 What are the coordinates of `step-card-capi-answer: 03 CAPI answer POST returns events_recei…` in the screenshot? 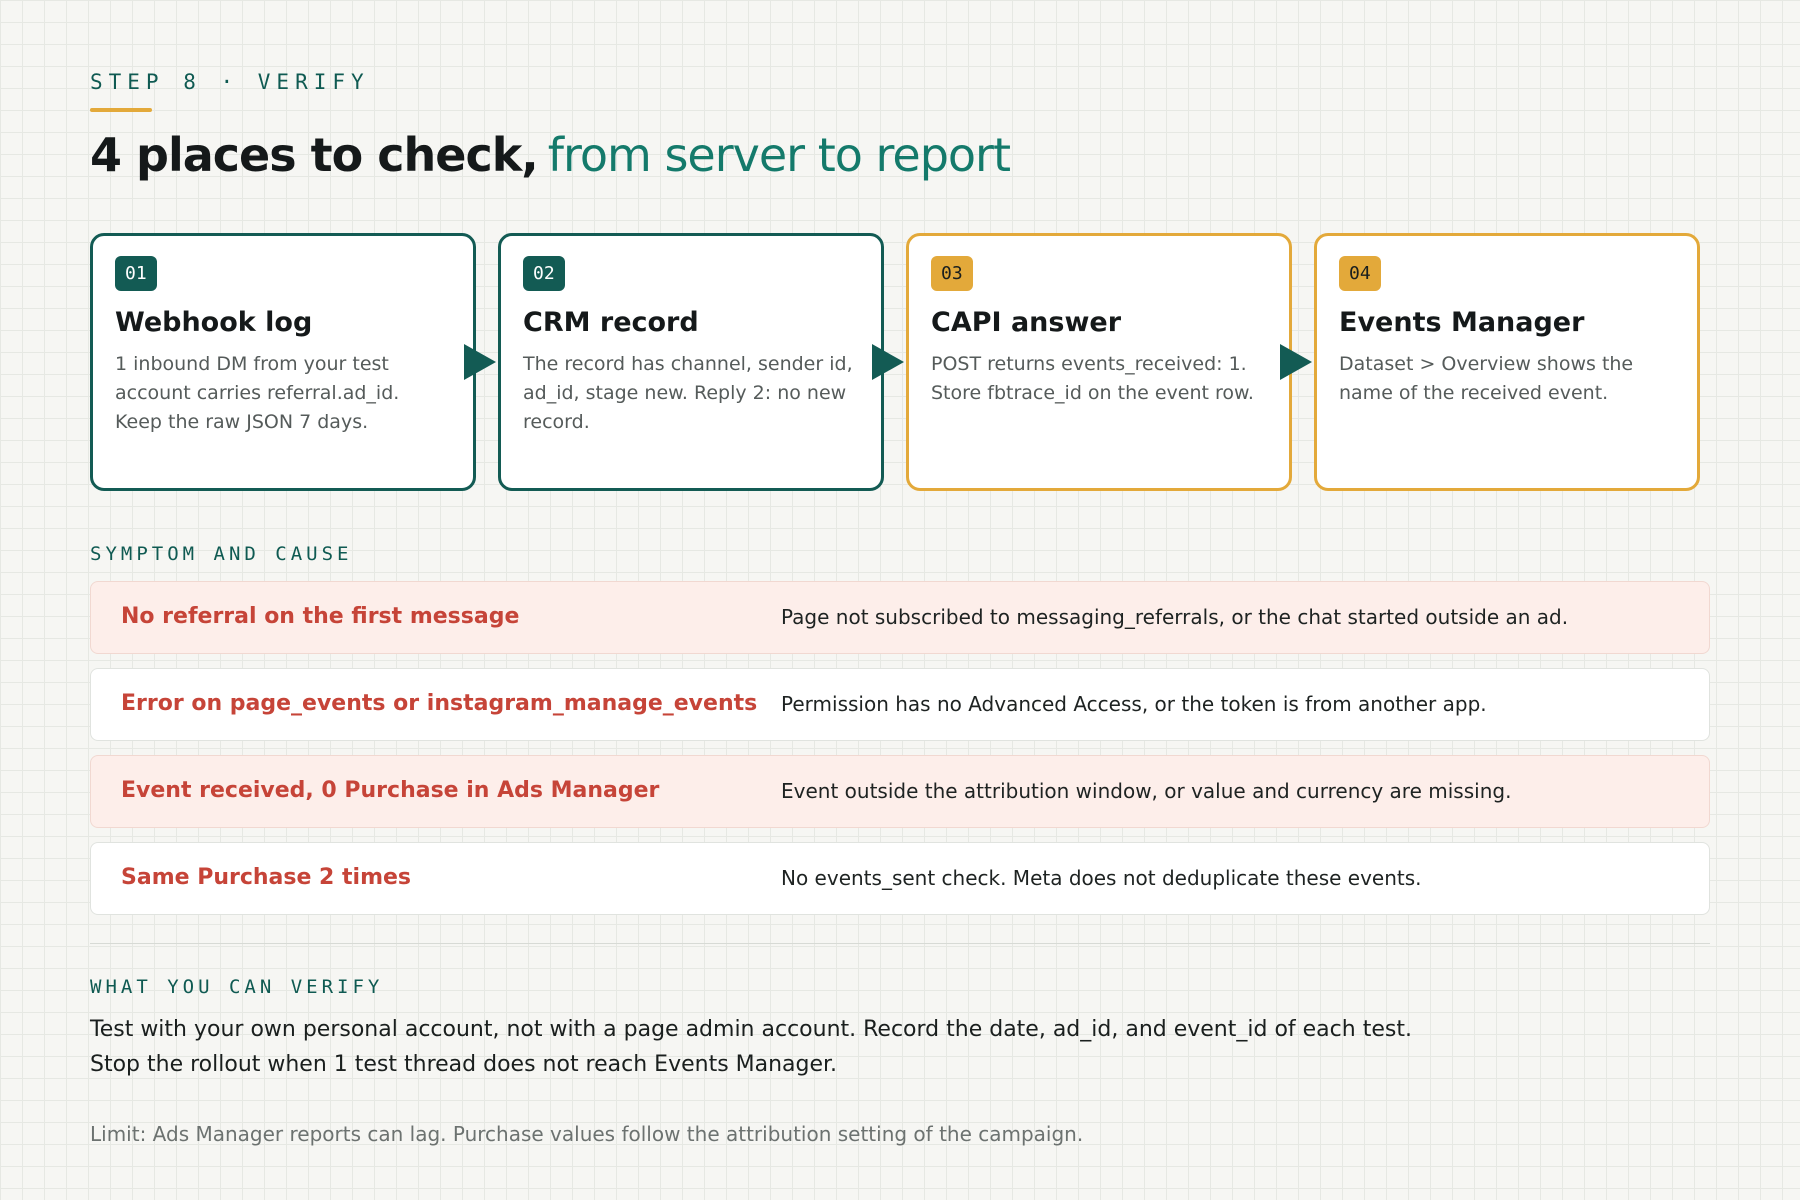 It's located at (1099, 361).